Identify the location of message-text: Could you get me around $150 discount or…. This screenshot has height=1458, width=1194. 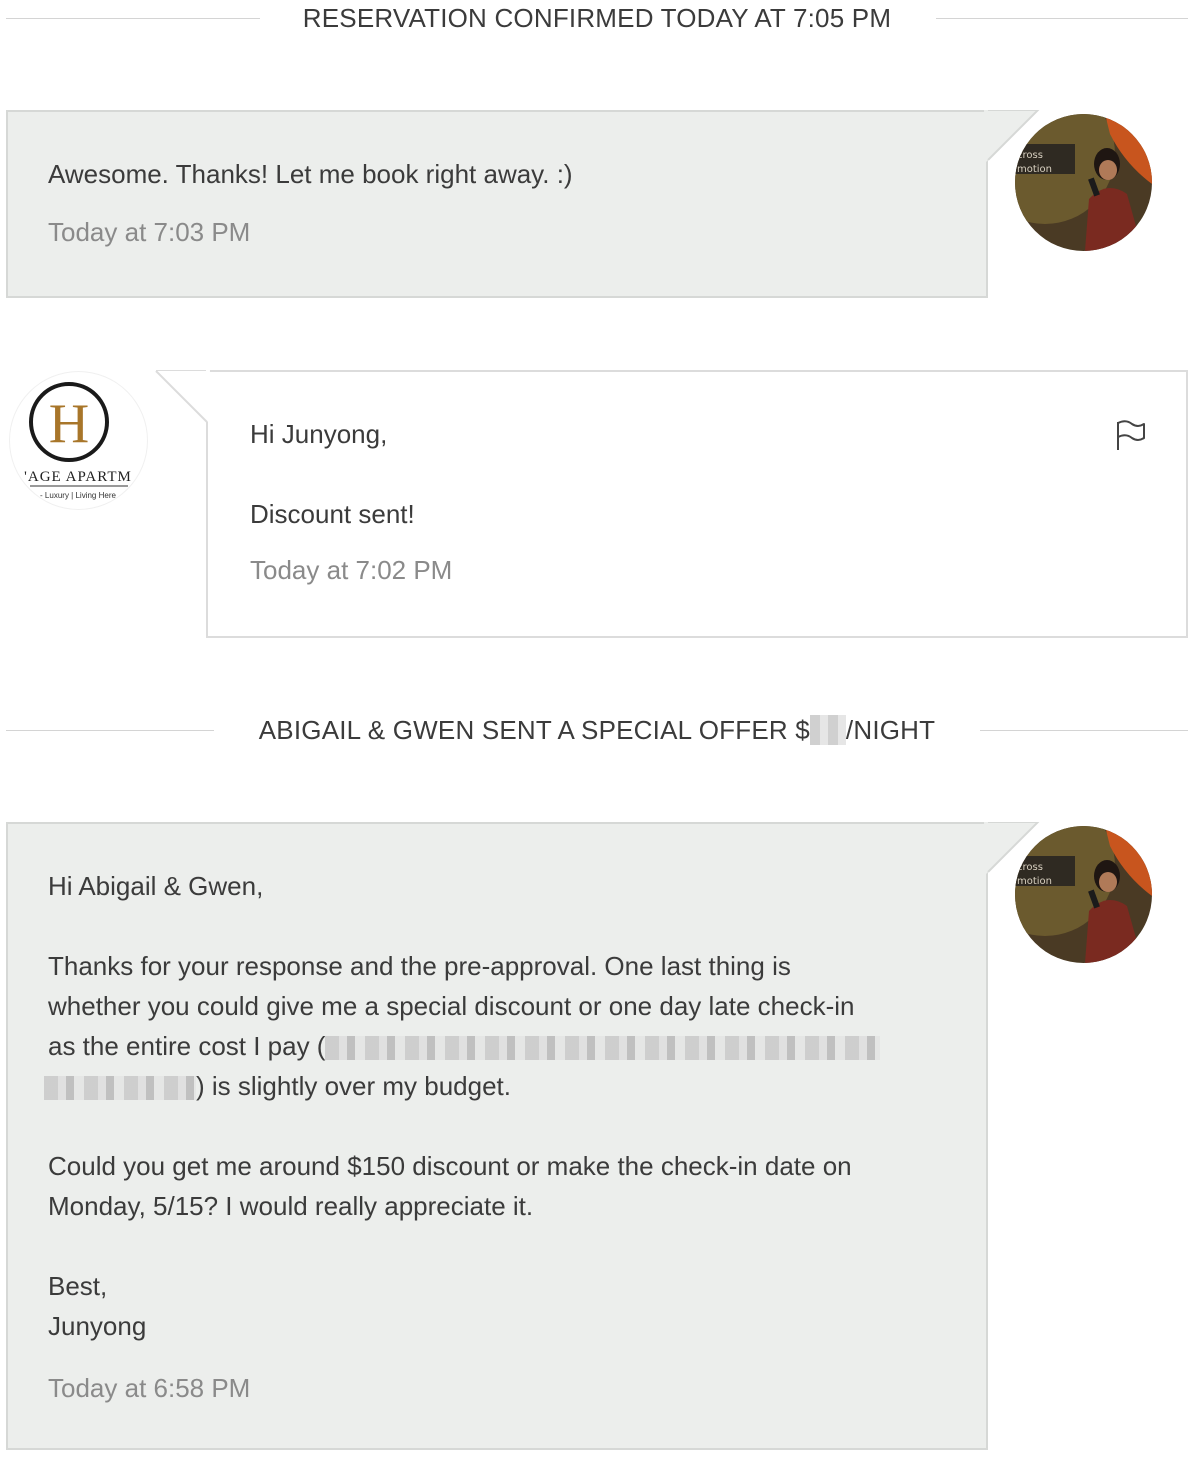
(450, 1166).